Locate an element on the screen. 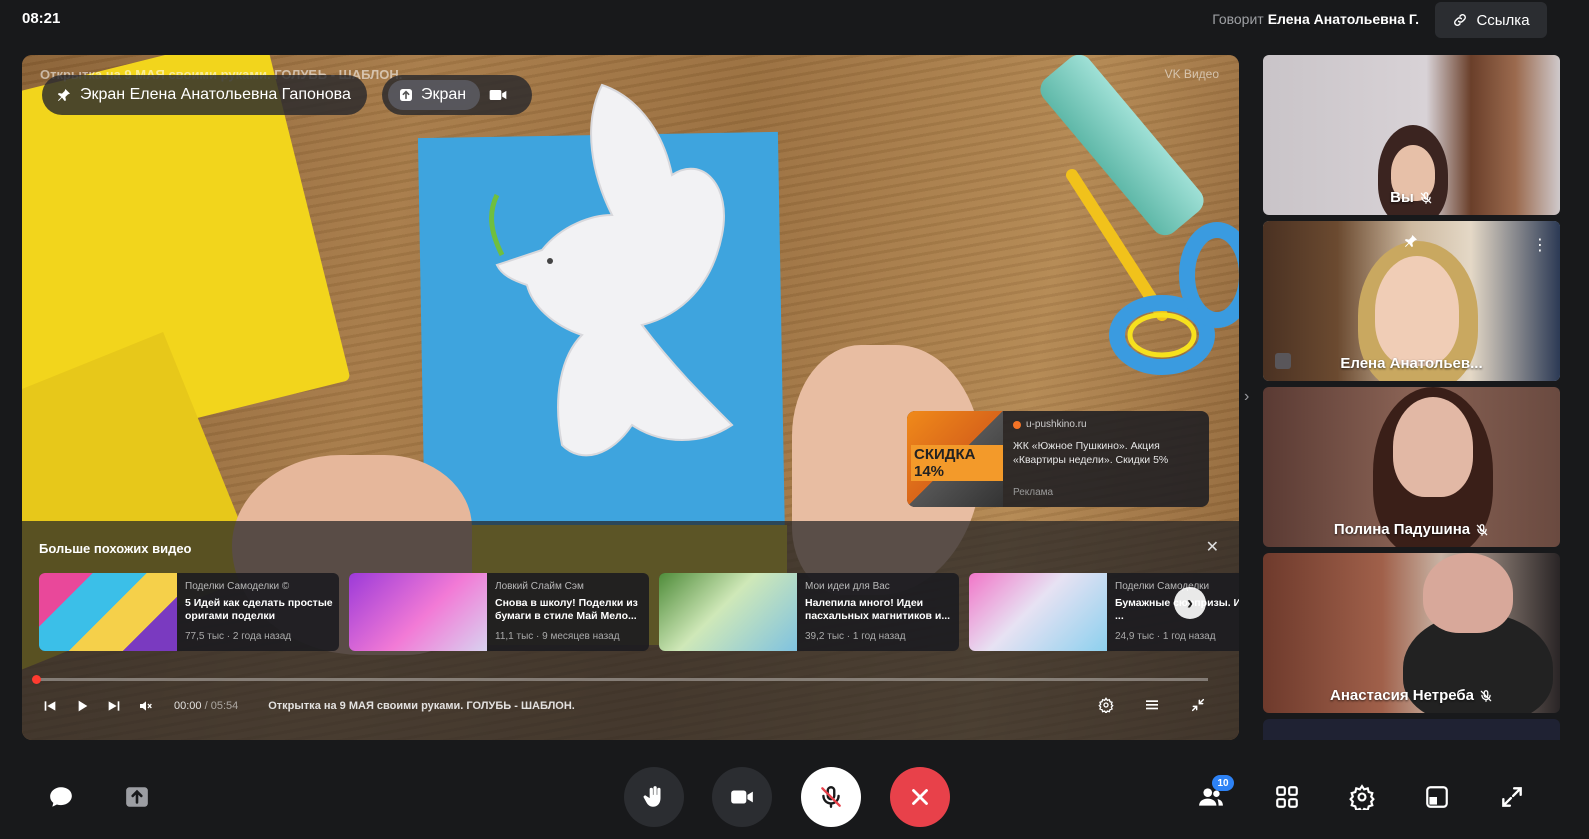 The width and height of the screenshot is (1589, 839). close-icon: ✕ is located at coordinates (1212, 547).